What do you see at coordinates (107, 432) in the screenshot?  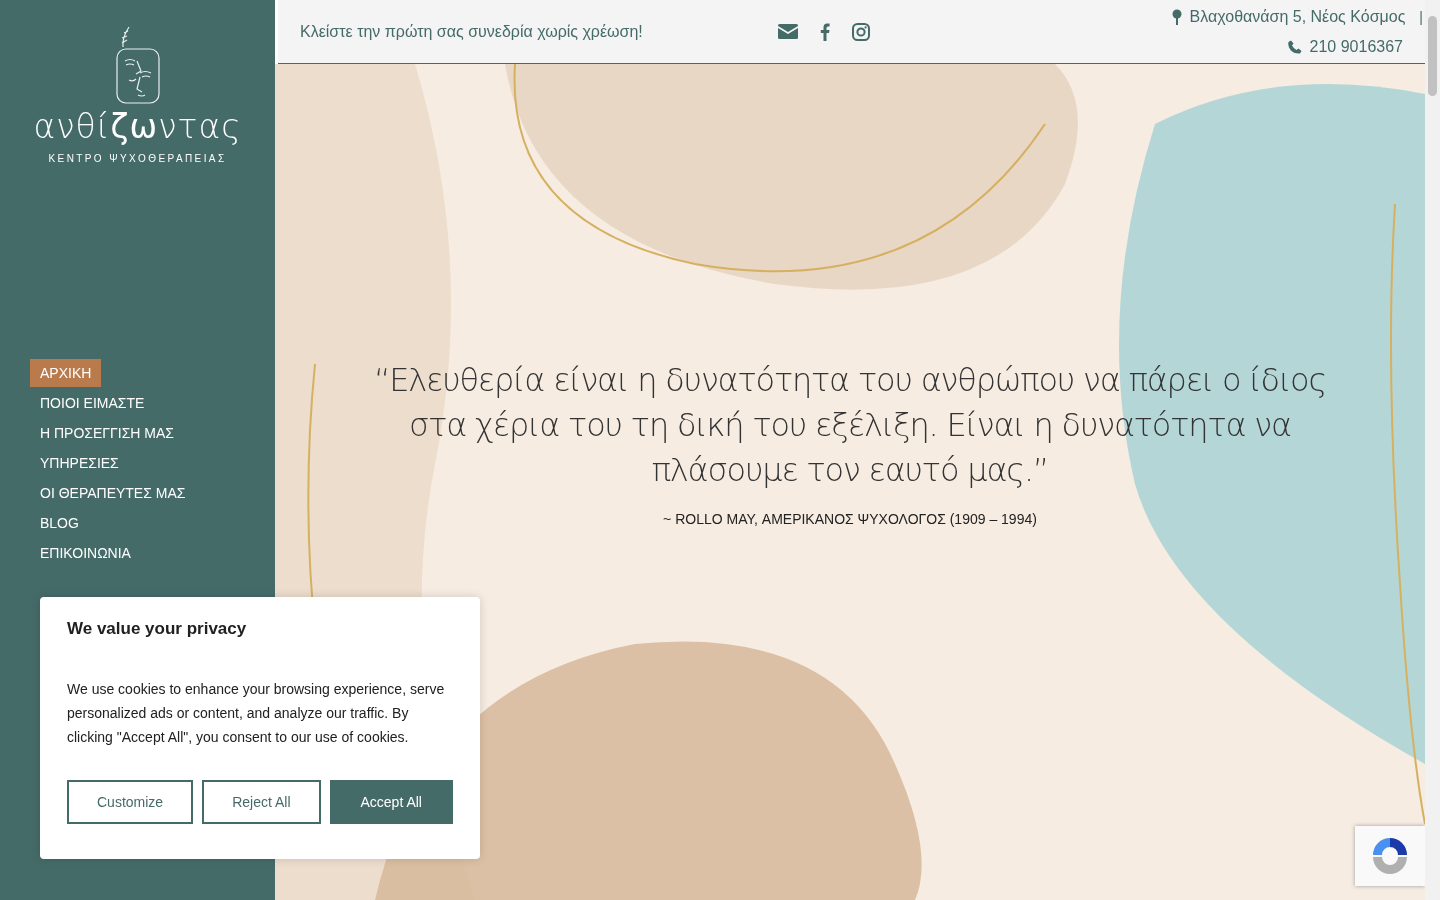 I see `nav-link: Η ΠΡΟΣΕΓΓΙΣΗ ΜΑΣ` at bounding box center [107, 432].